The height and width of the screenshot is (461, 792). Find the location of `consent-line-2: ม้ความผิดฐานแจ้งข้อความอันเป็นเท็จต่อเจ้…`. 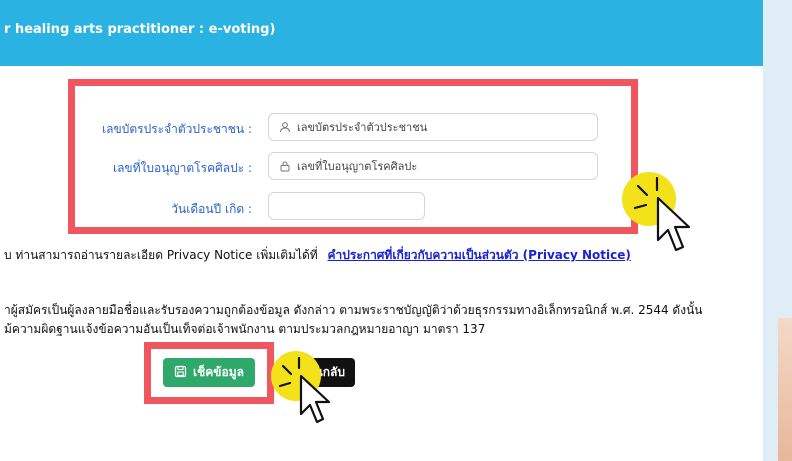

consent-line-2: ม้ความผิดฐานแจ้งข้อความอันเป็นเท็จต่อเจ้… is located at coordinates (245, 329).